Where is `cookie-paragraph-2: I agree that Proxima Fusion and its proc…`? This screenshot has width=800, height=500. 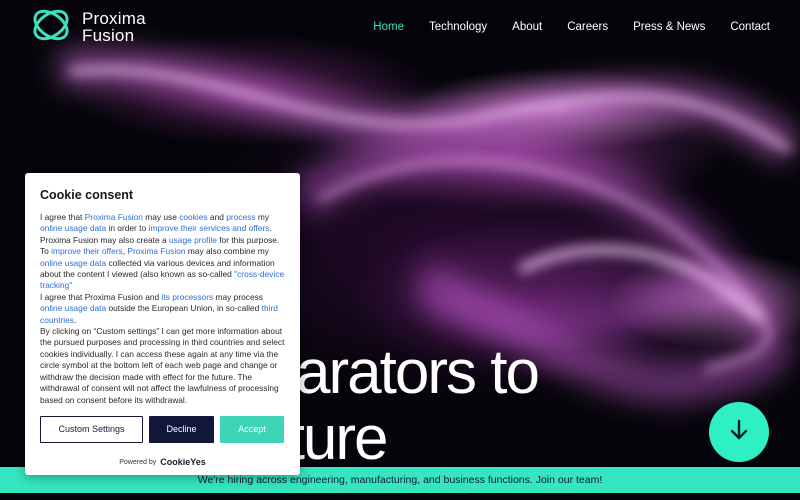 cookie-paragraph-2: I agree that Proxima Fusion and its proc… is located at coordinates (159, 308).